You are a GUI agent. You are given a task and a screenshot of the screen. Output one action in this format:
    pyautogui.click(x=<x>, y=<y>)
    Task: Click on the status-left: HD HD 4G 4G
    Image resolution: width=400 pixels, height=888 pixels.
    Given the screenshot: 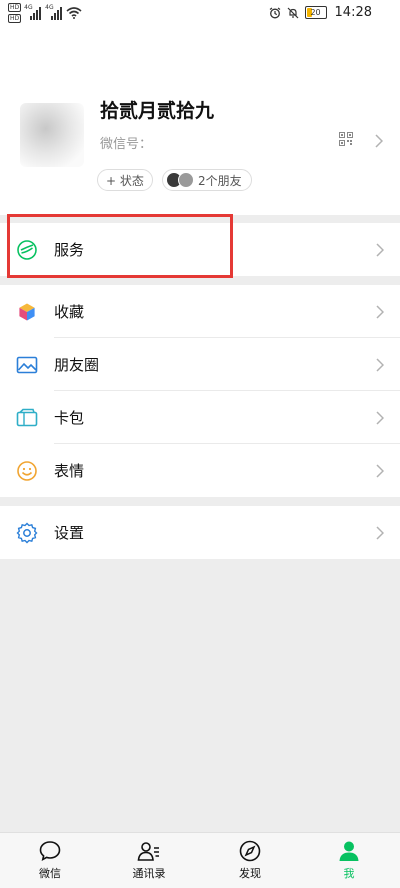 What is the action you would take?
    pyautogui.click(x=45, y=13)
    